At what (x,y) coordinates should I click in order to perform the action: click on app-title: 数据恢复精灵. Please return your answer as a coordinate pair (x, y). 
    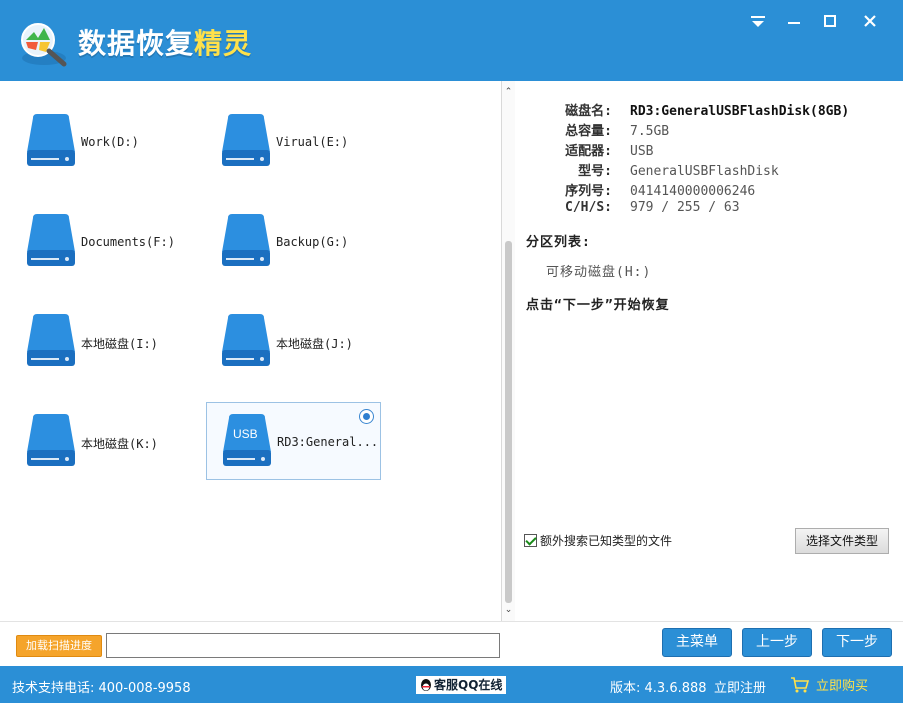
    Looking at the image, I should click on (165, 43).